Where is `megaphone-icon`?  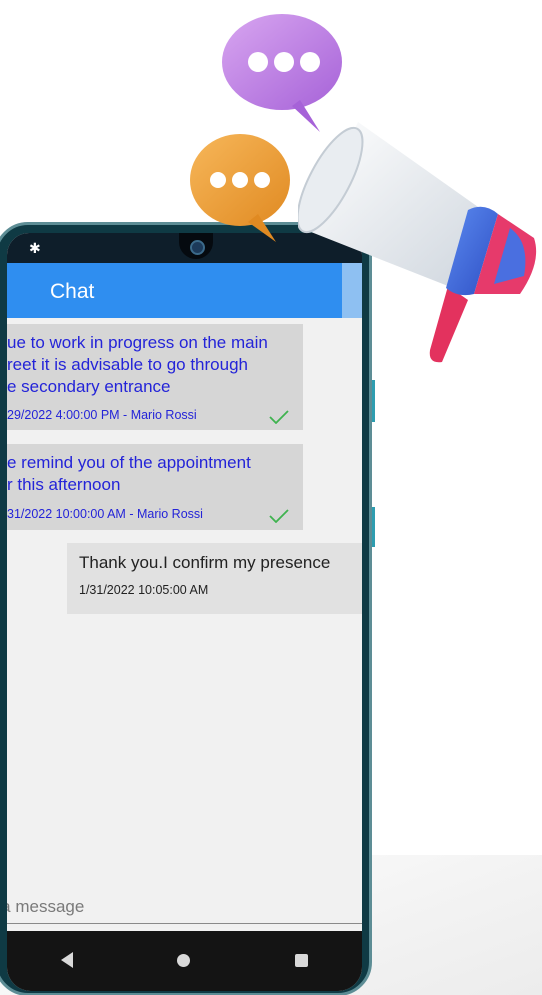
megaphone-icon is located at coordinates (417, 242).